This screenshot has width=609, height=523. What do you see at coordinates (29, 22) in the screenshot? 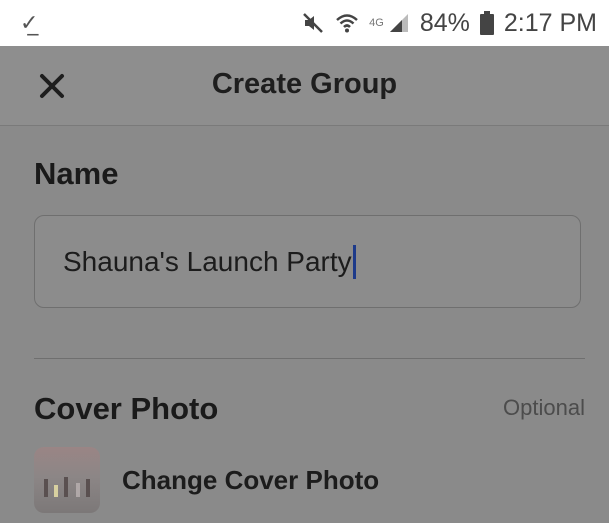
I see `download-check-icon: ✓̲` at bounding box center [29, 22].